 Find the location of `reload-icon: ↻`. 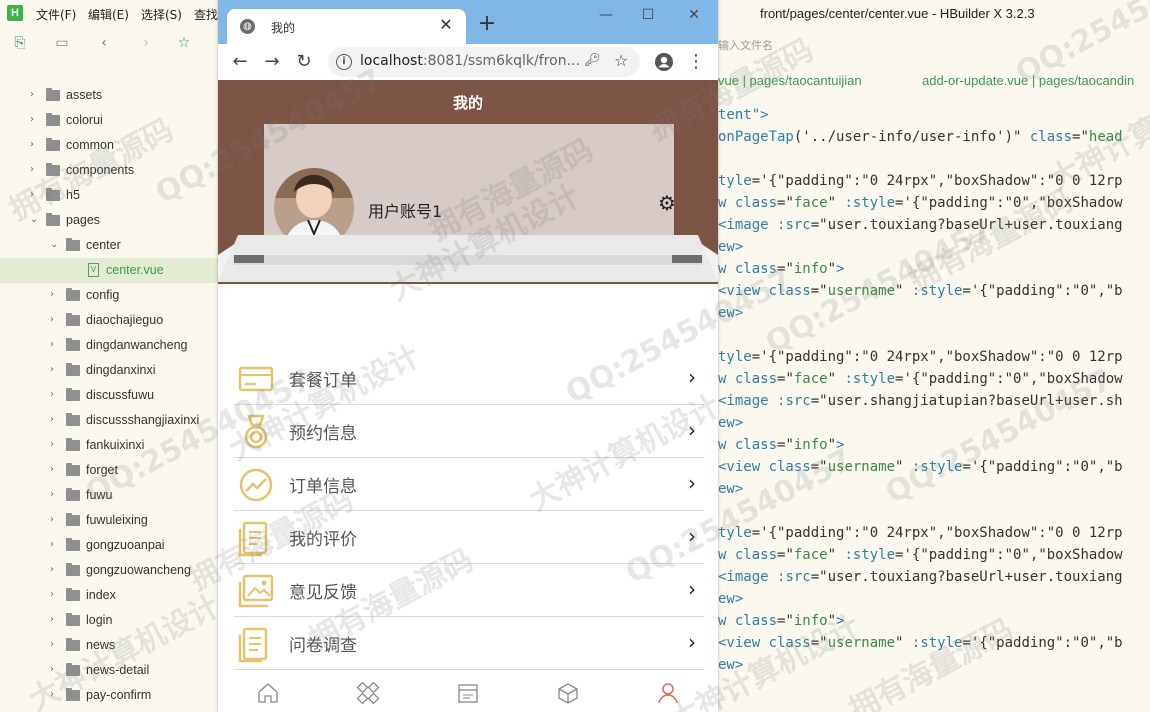

reload-icon: ↻ is located at coordinates (304, 62).